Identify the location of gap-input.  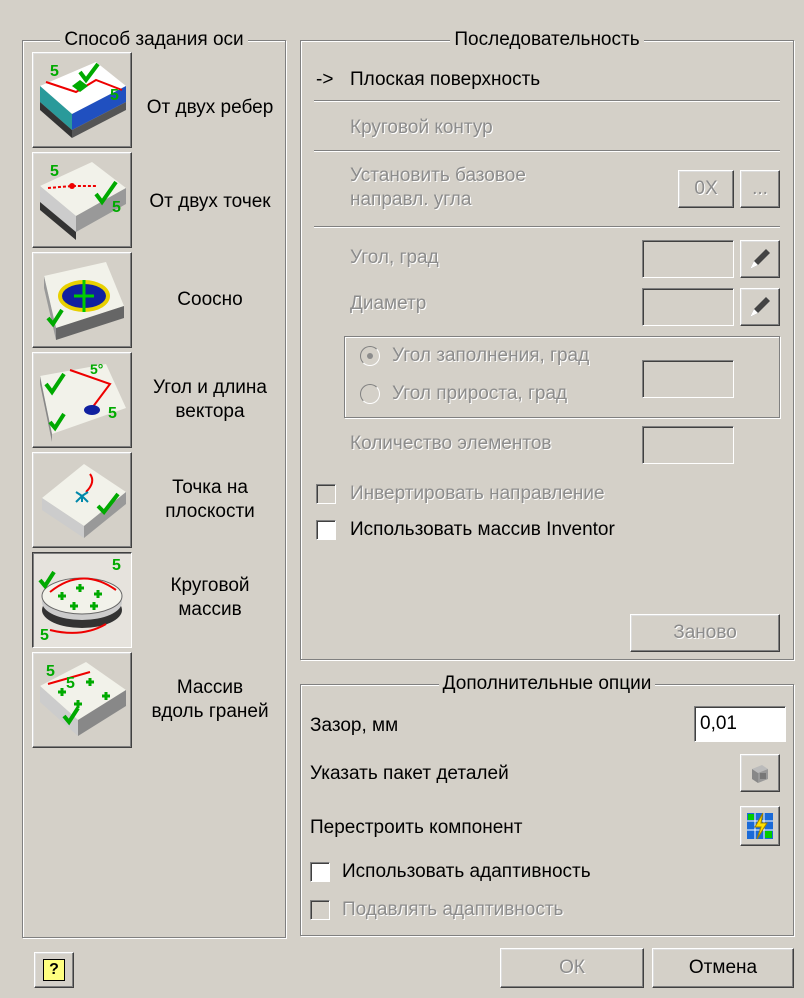
(740, 724).